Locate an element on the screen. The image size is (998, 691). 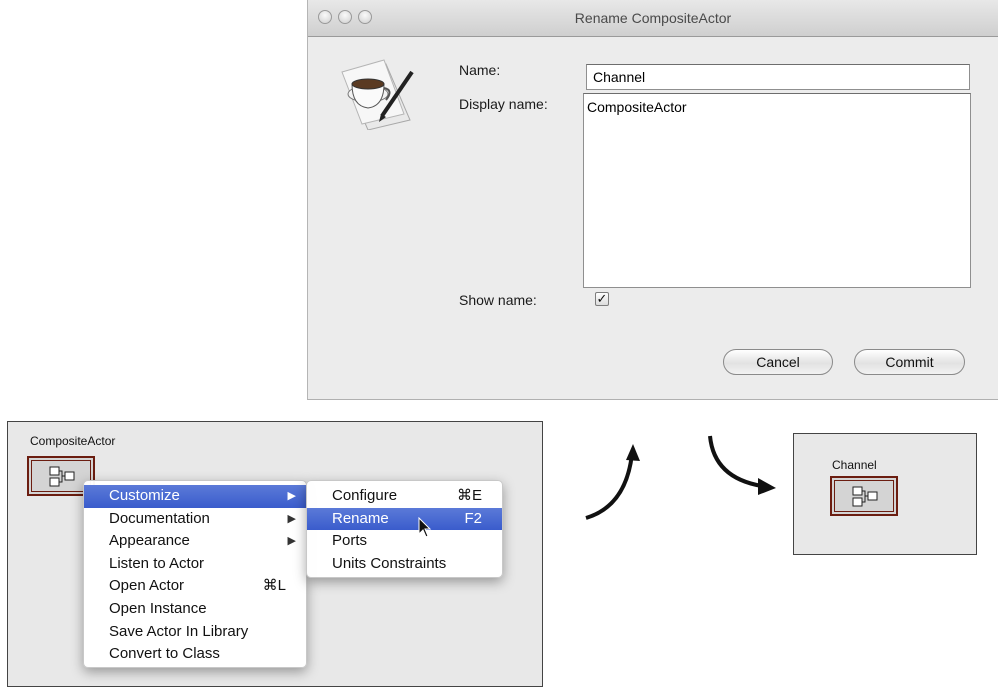
menu-item-ports: Ports is located at coordinates (404, 541).